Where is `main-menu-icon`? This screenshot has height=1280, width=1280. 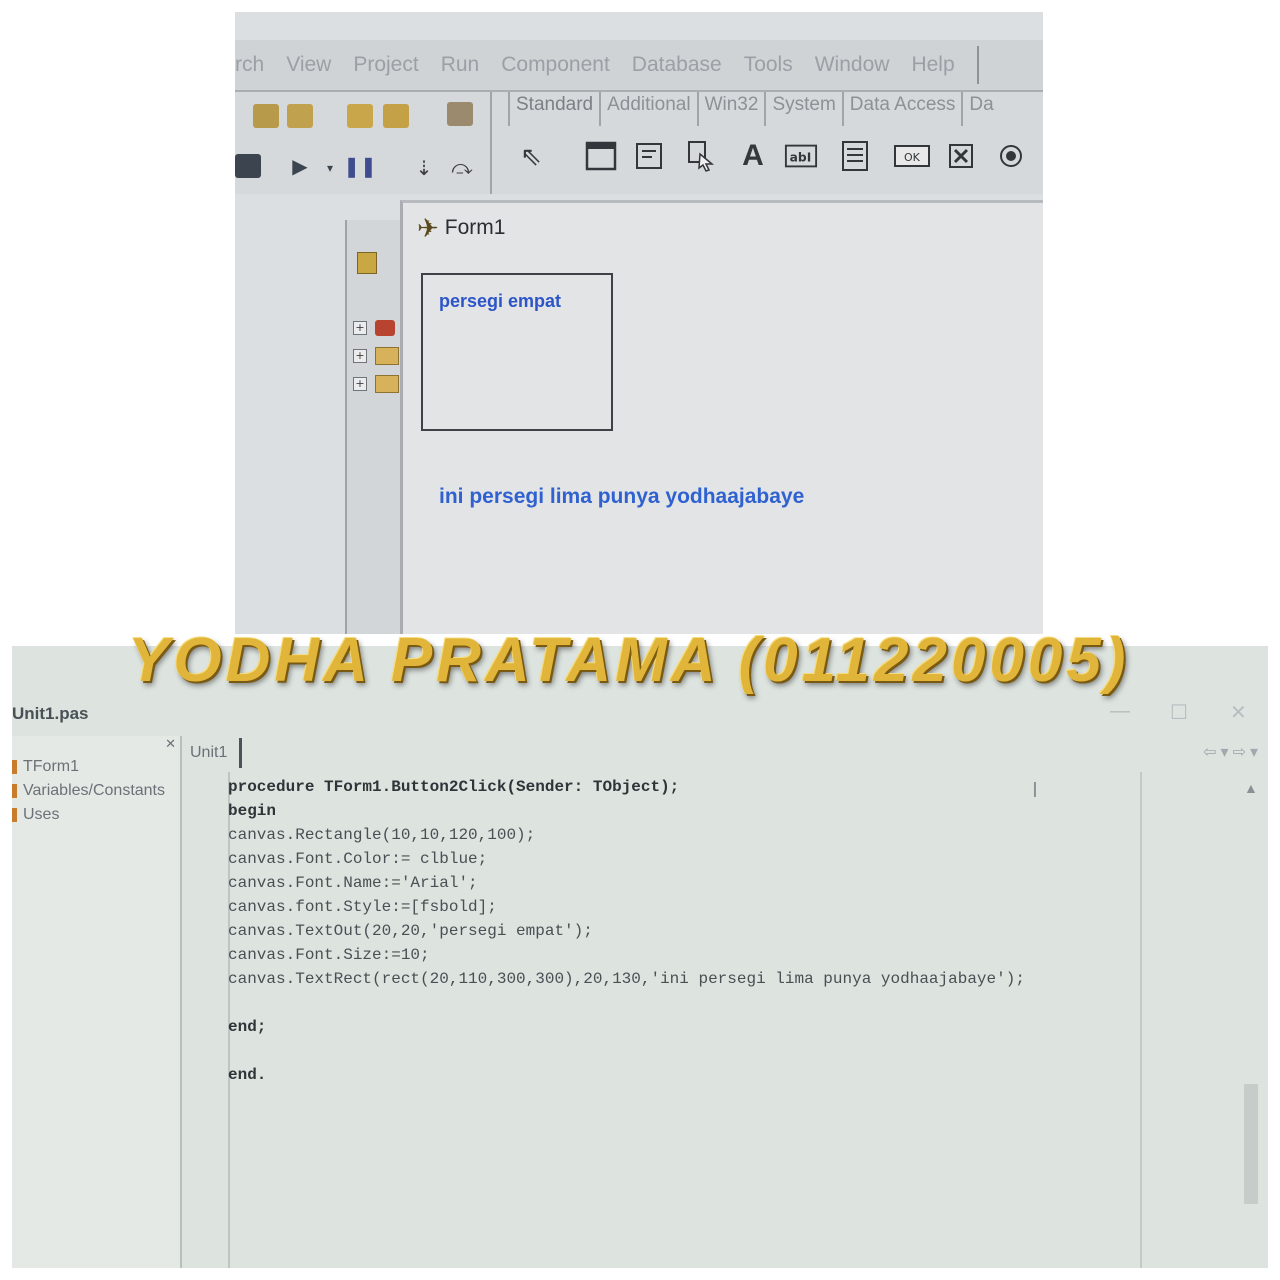 main-menu-icon is located at coordinates (649, 156).